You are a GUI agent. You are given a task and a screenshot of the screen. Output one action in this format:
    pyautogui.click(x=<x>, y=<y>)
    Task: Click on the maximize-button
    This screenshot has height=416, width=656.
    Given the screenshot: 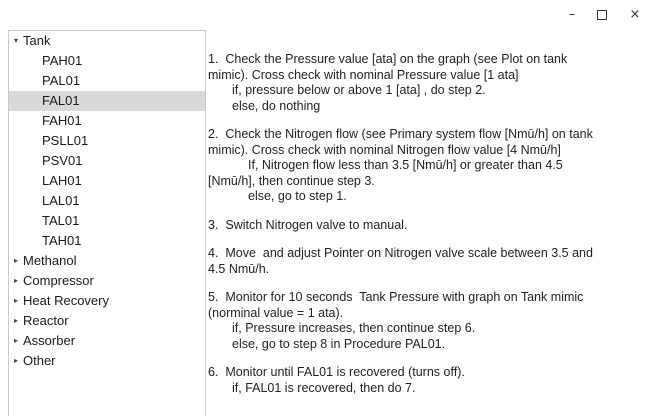 What is the action you would take?
    pyautogui.click(x=602, y=15)
    